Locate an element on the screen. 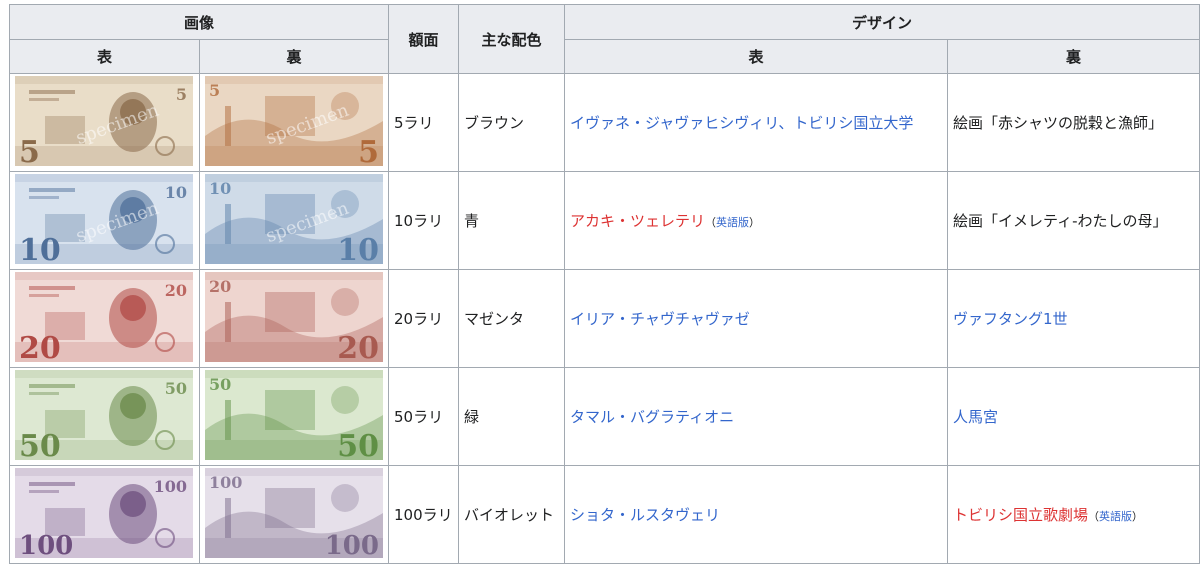 This screenshot has height=572, width=1200. cell-back-image: 100 100 is located at coordinates (294, 514).